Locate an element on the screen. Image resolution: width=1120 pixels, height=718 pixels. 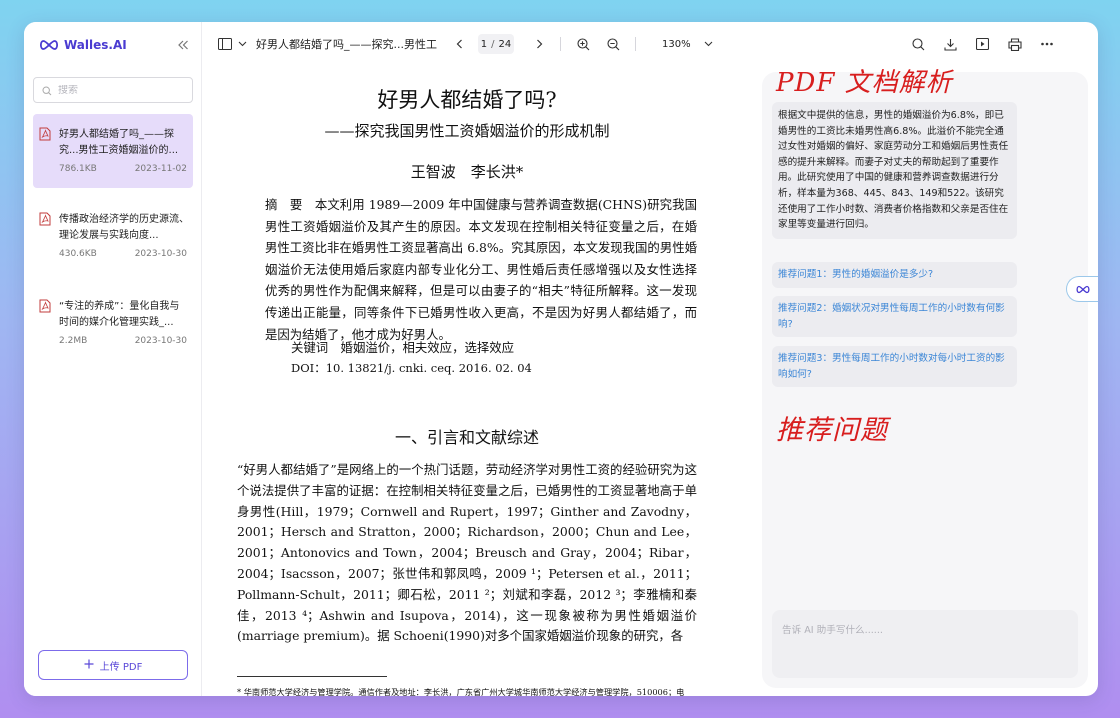
file-size: 430.6KB is located at coordinates (78, 254).